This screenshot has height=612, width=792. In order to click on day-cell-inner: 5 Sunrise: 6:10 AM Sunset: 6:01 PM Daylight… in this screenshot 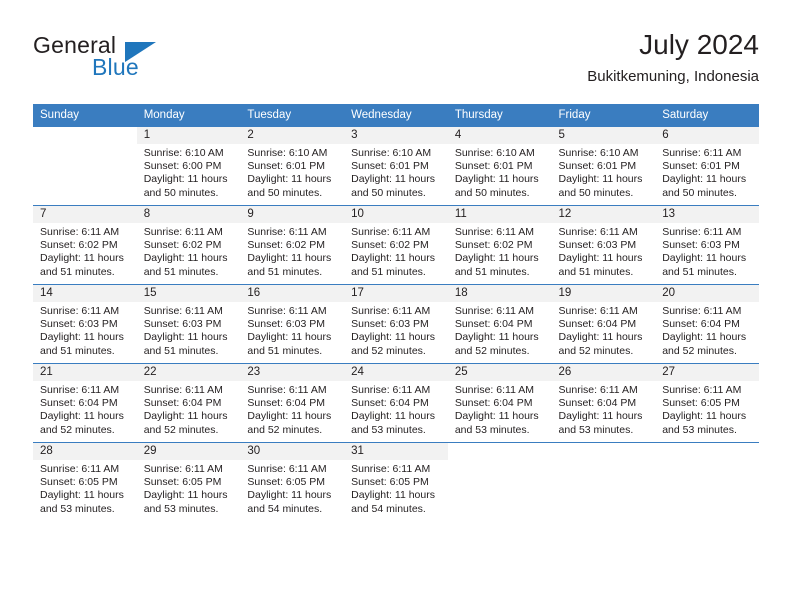, I will do `click(603, 166)`.